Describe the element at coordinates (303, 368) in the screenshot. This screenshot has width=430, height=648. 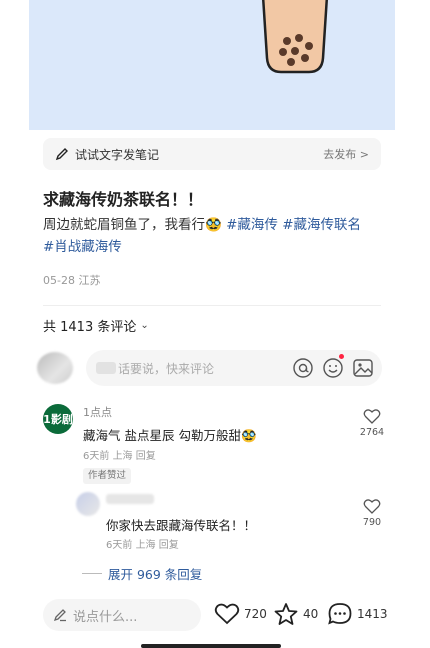
I see `mention-icon` at that location.